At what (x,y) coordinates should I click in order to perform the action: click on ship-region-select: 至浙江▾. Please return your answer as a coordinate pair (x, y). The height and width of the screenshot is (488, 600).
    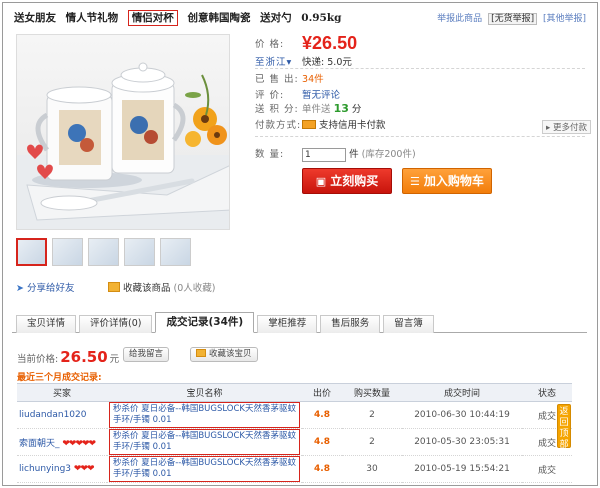
    Looking at the image, I should click on (277, 61).